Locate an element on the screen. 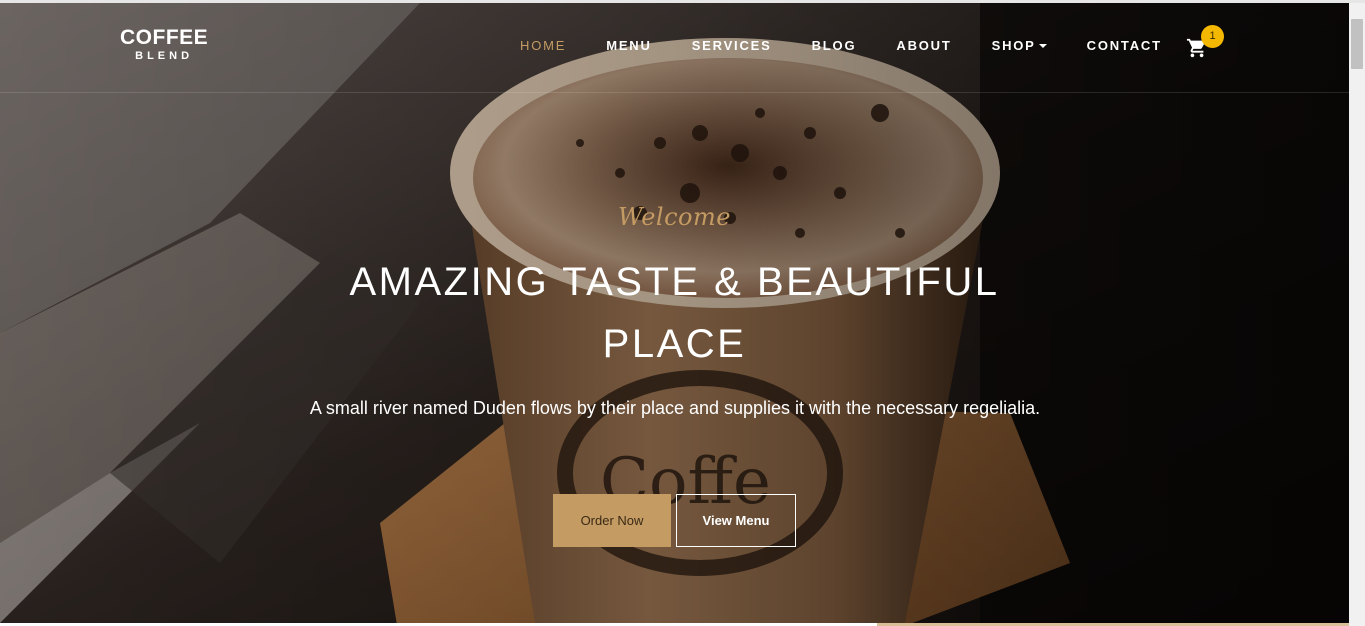 The height and width of the screenshot is (626, 1365). hero-headline-line2: PLACE is located at coordinates (674, 344).